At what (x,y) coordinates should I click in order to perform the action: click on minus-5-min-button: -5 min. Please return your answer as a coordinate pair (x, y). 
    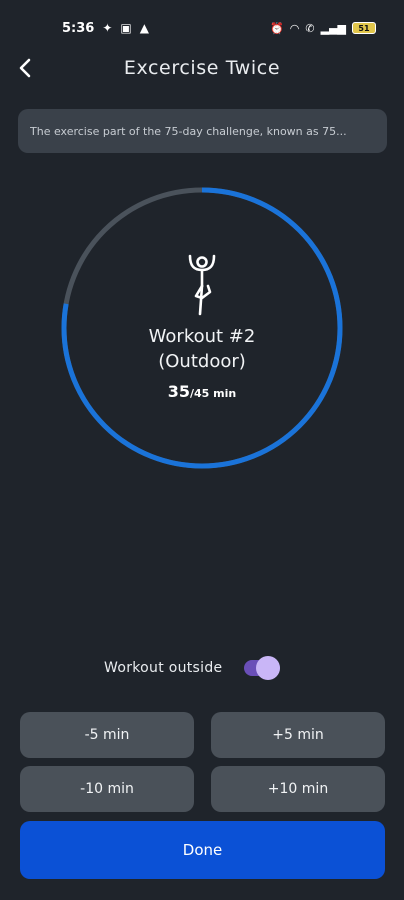
    Looking at the image, I should click on (107, 735).